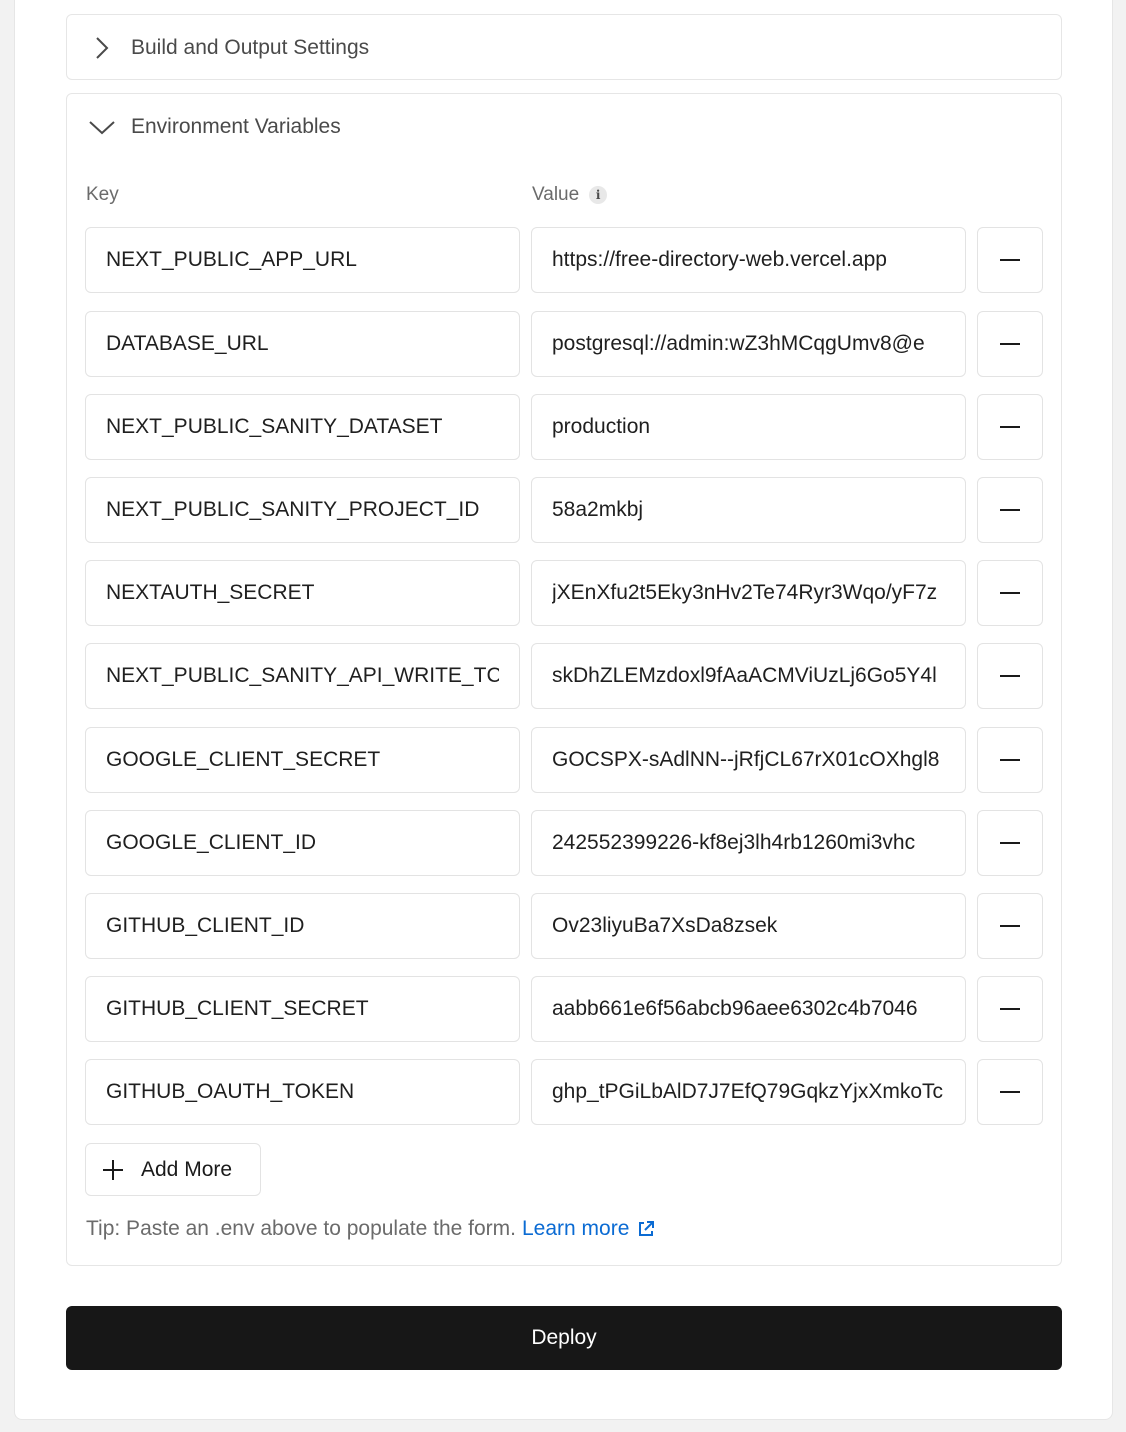 Image resolution: width=1126 pixels, height=1432 pixels. What do you see at coordinates (647, 1228) in the screenshot?
I see `external-link-icon` at bounding box center [647, 1228].